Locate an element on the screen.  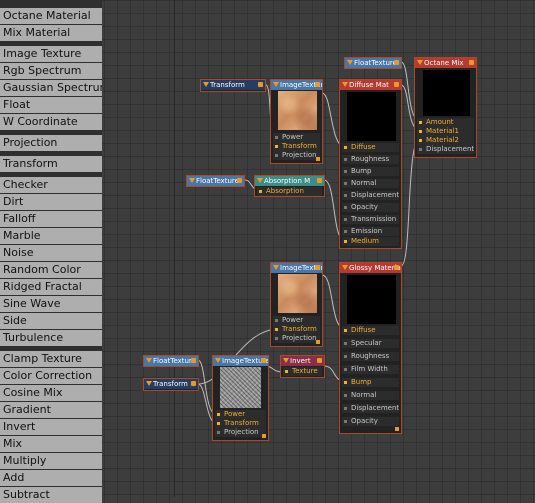
palette-item-mix-material: Mix Material is located at coordinates (51, 33).